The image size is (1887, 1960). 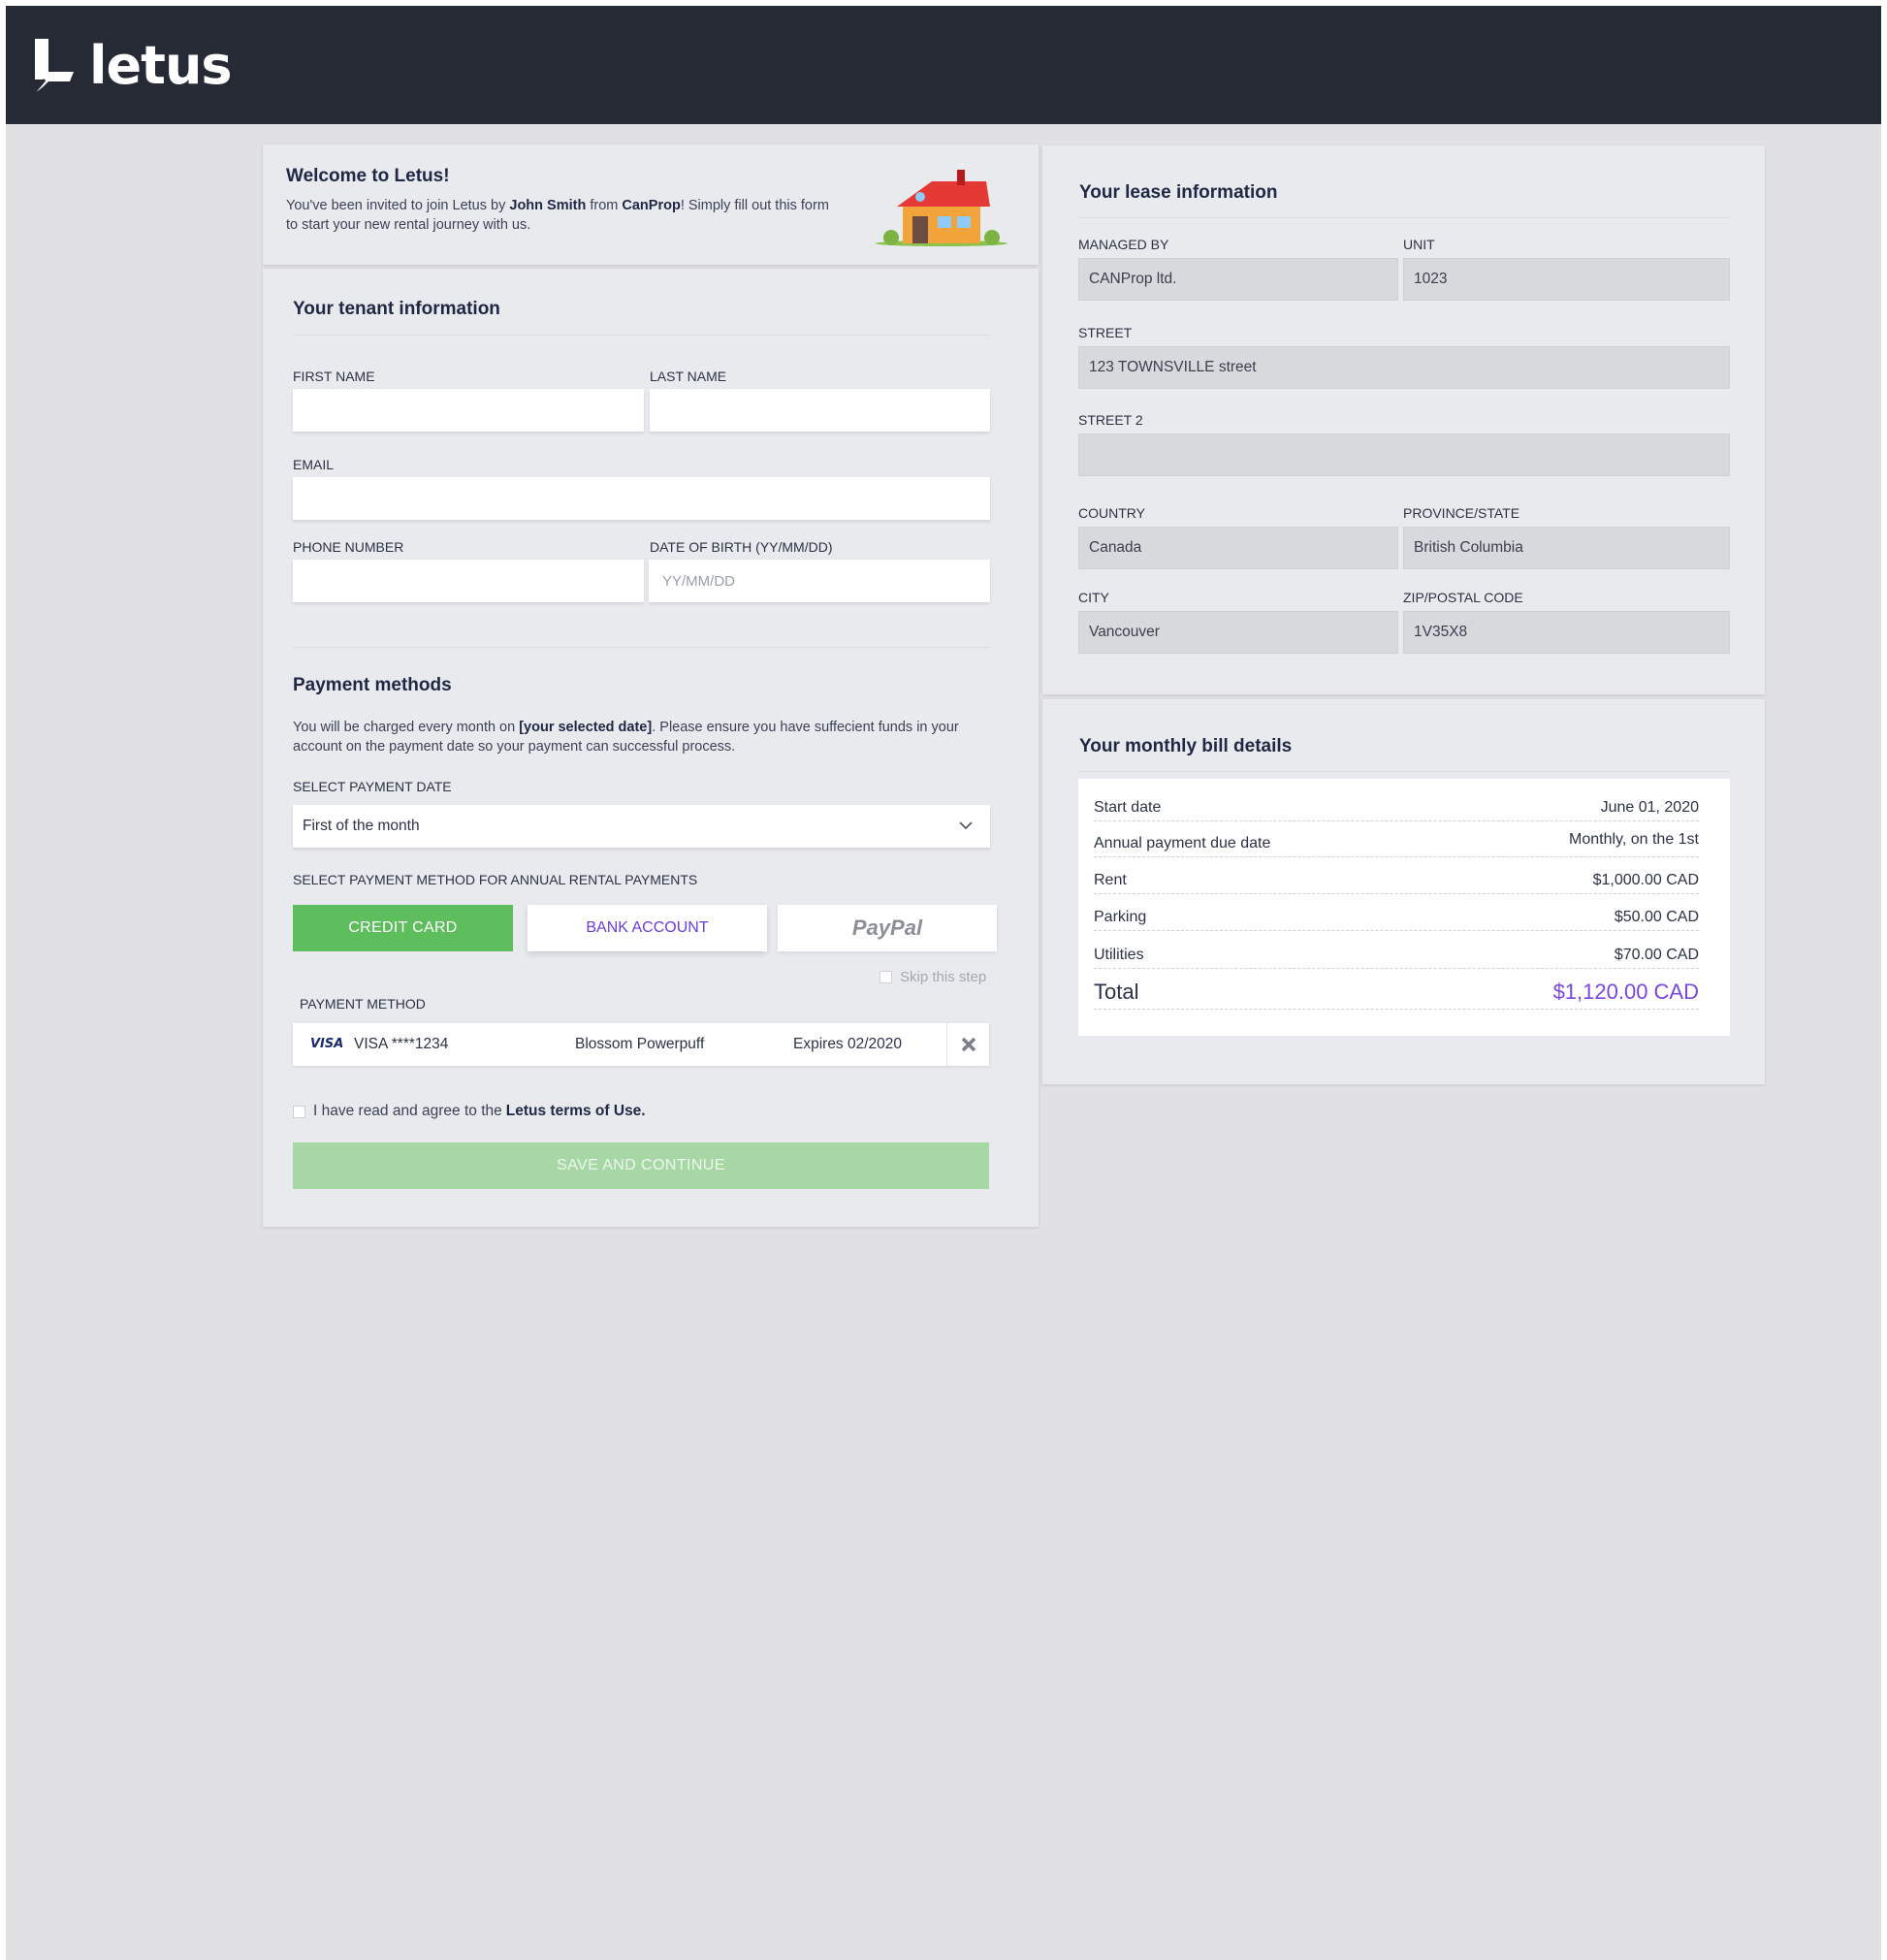 What do you see at coordinates (1566, 632) in the screenshot?
I see `zip-field: 1V35X8` at bounding box center [1566, 632].